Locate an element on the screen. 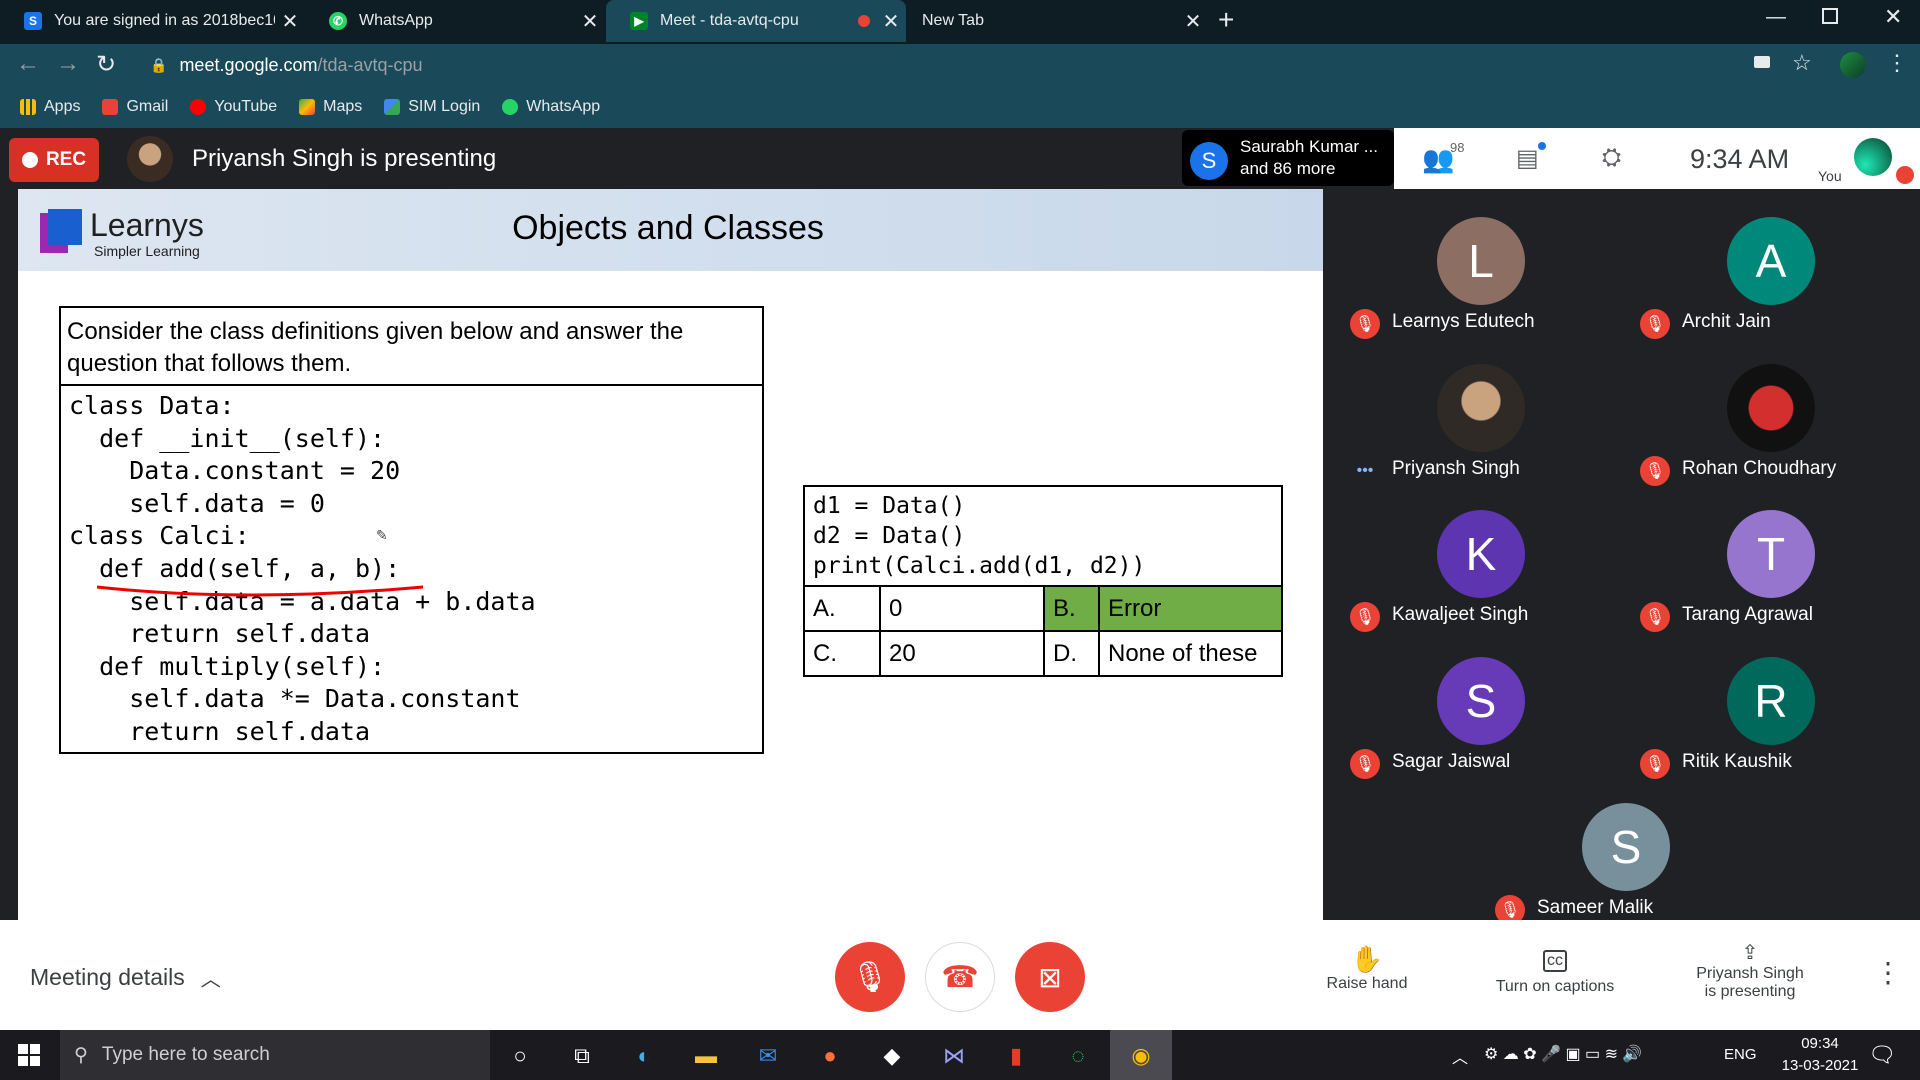 Image resolution: width=1920 pixels, height=1080 pixels. hand-icon: ✋ is located at coordinates (1367, 959).